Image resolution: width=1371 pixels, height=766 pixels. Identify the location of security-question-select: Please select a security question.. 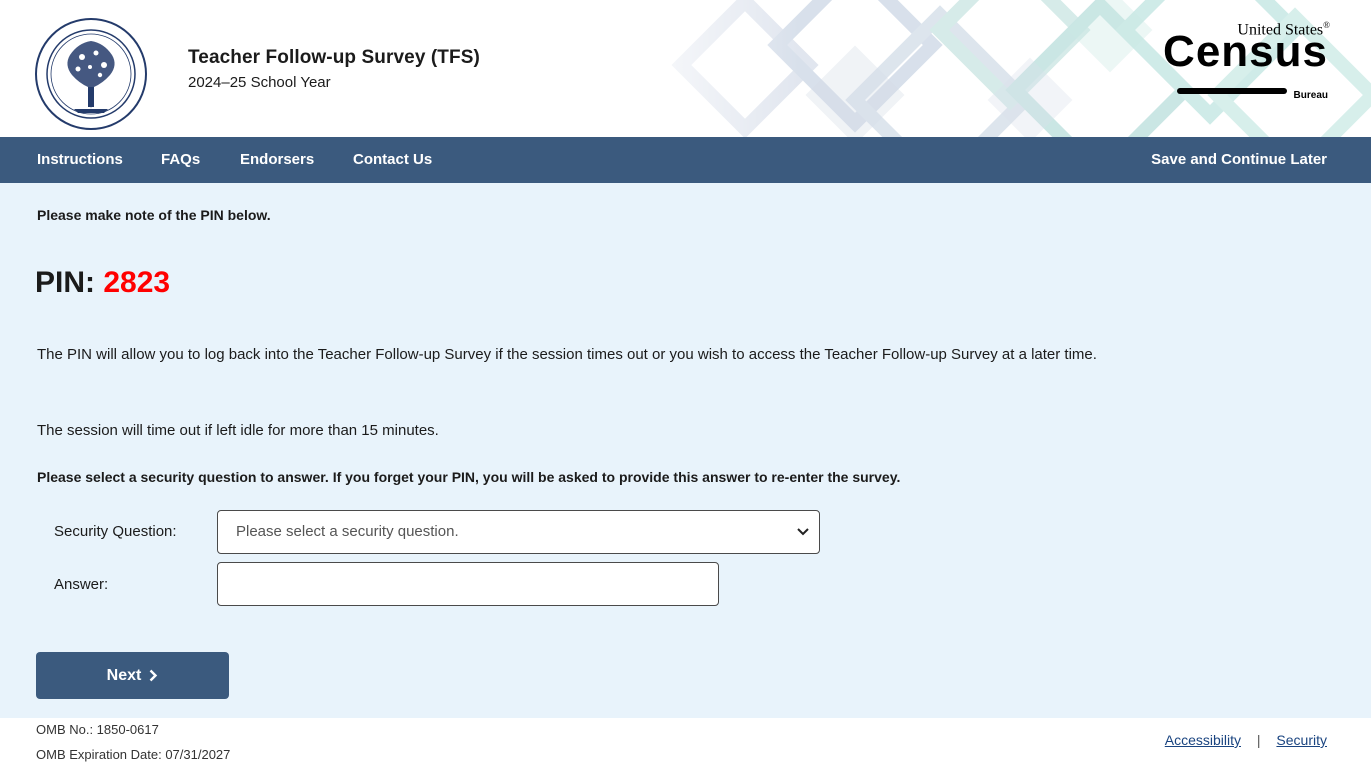
(518, 532).